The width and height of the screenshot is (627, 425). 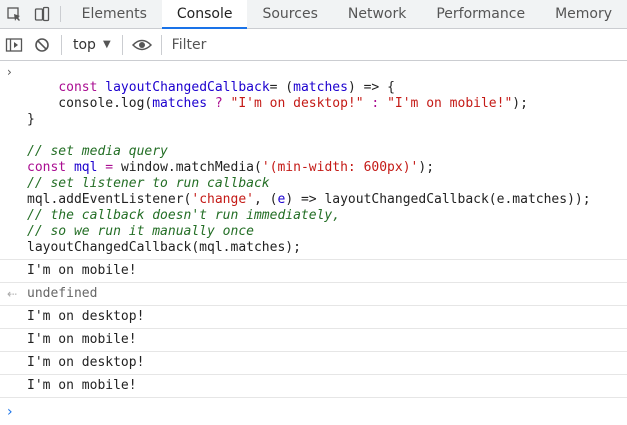 I want to click on code-token: "I'm on mobile!", so click(x=450, y=103).